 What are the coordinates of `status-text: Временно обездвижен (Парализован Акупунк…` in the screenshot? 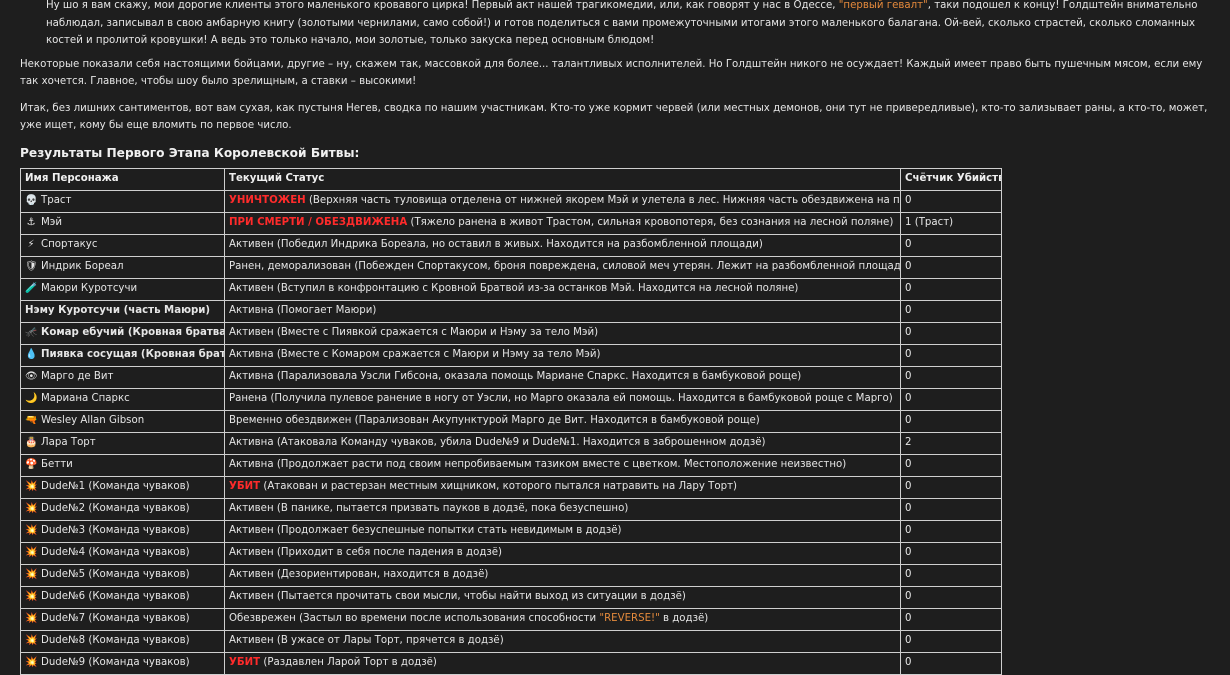 It's located at (494, 421).